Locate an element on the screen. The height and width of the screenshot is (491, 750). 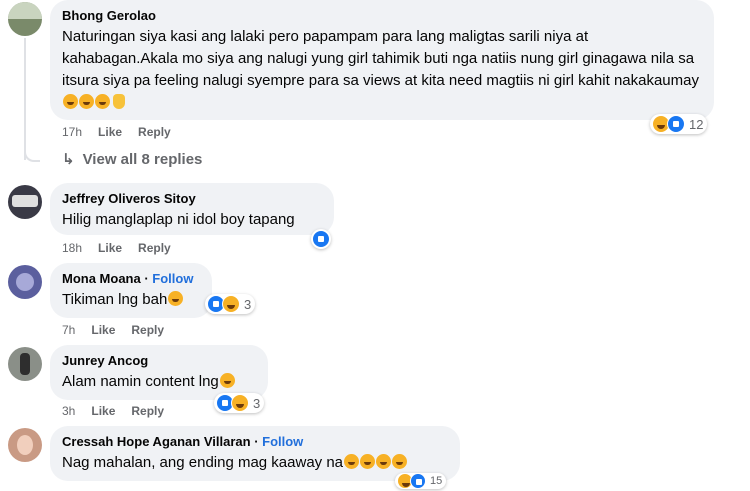
comment-text-body: Alam namin content lng is located at coordinates (140, 381).